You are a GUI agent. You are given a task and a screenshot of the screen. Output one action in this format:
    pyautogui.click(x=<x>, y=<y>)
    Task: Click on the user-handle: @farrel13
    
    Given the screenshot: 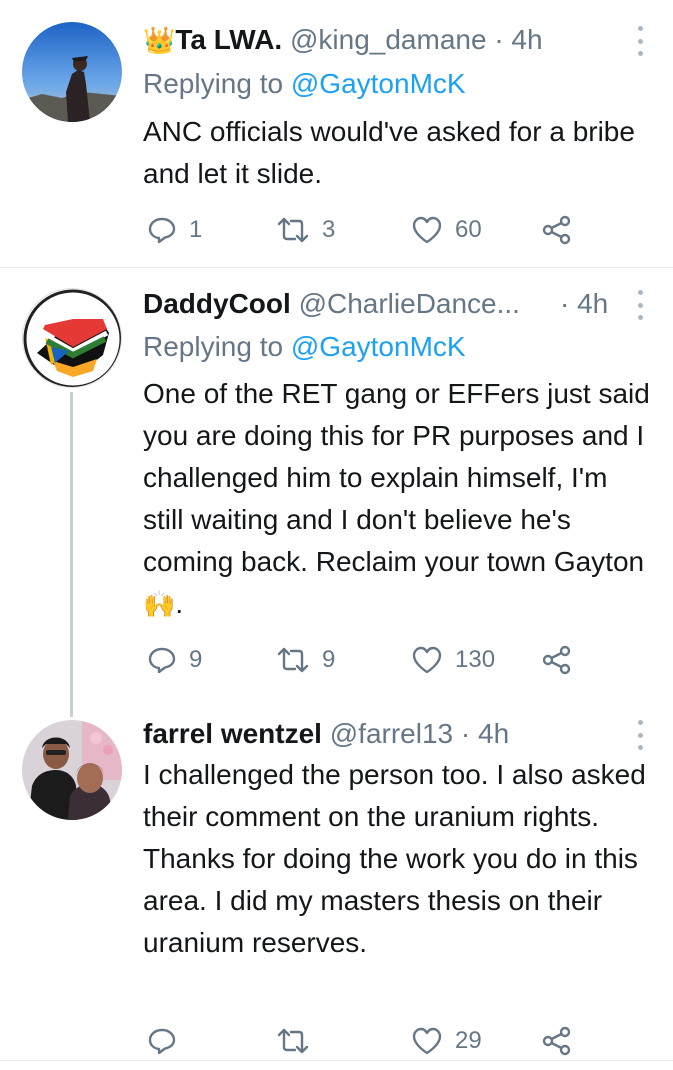 What is the action you would take?
    pyautogui.click(x=391, y=733)
    